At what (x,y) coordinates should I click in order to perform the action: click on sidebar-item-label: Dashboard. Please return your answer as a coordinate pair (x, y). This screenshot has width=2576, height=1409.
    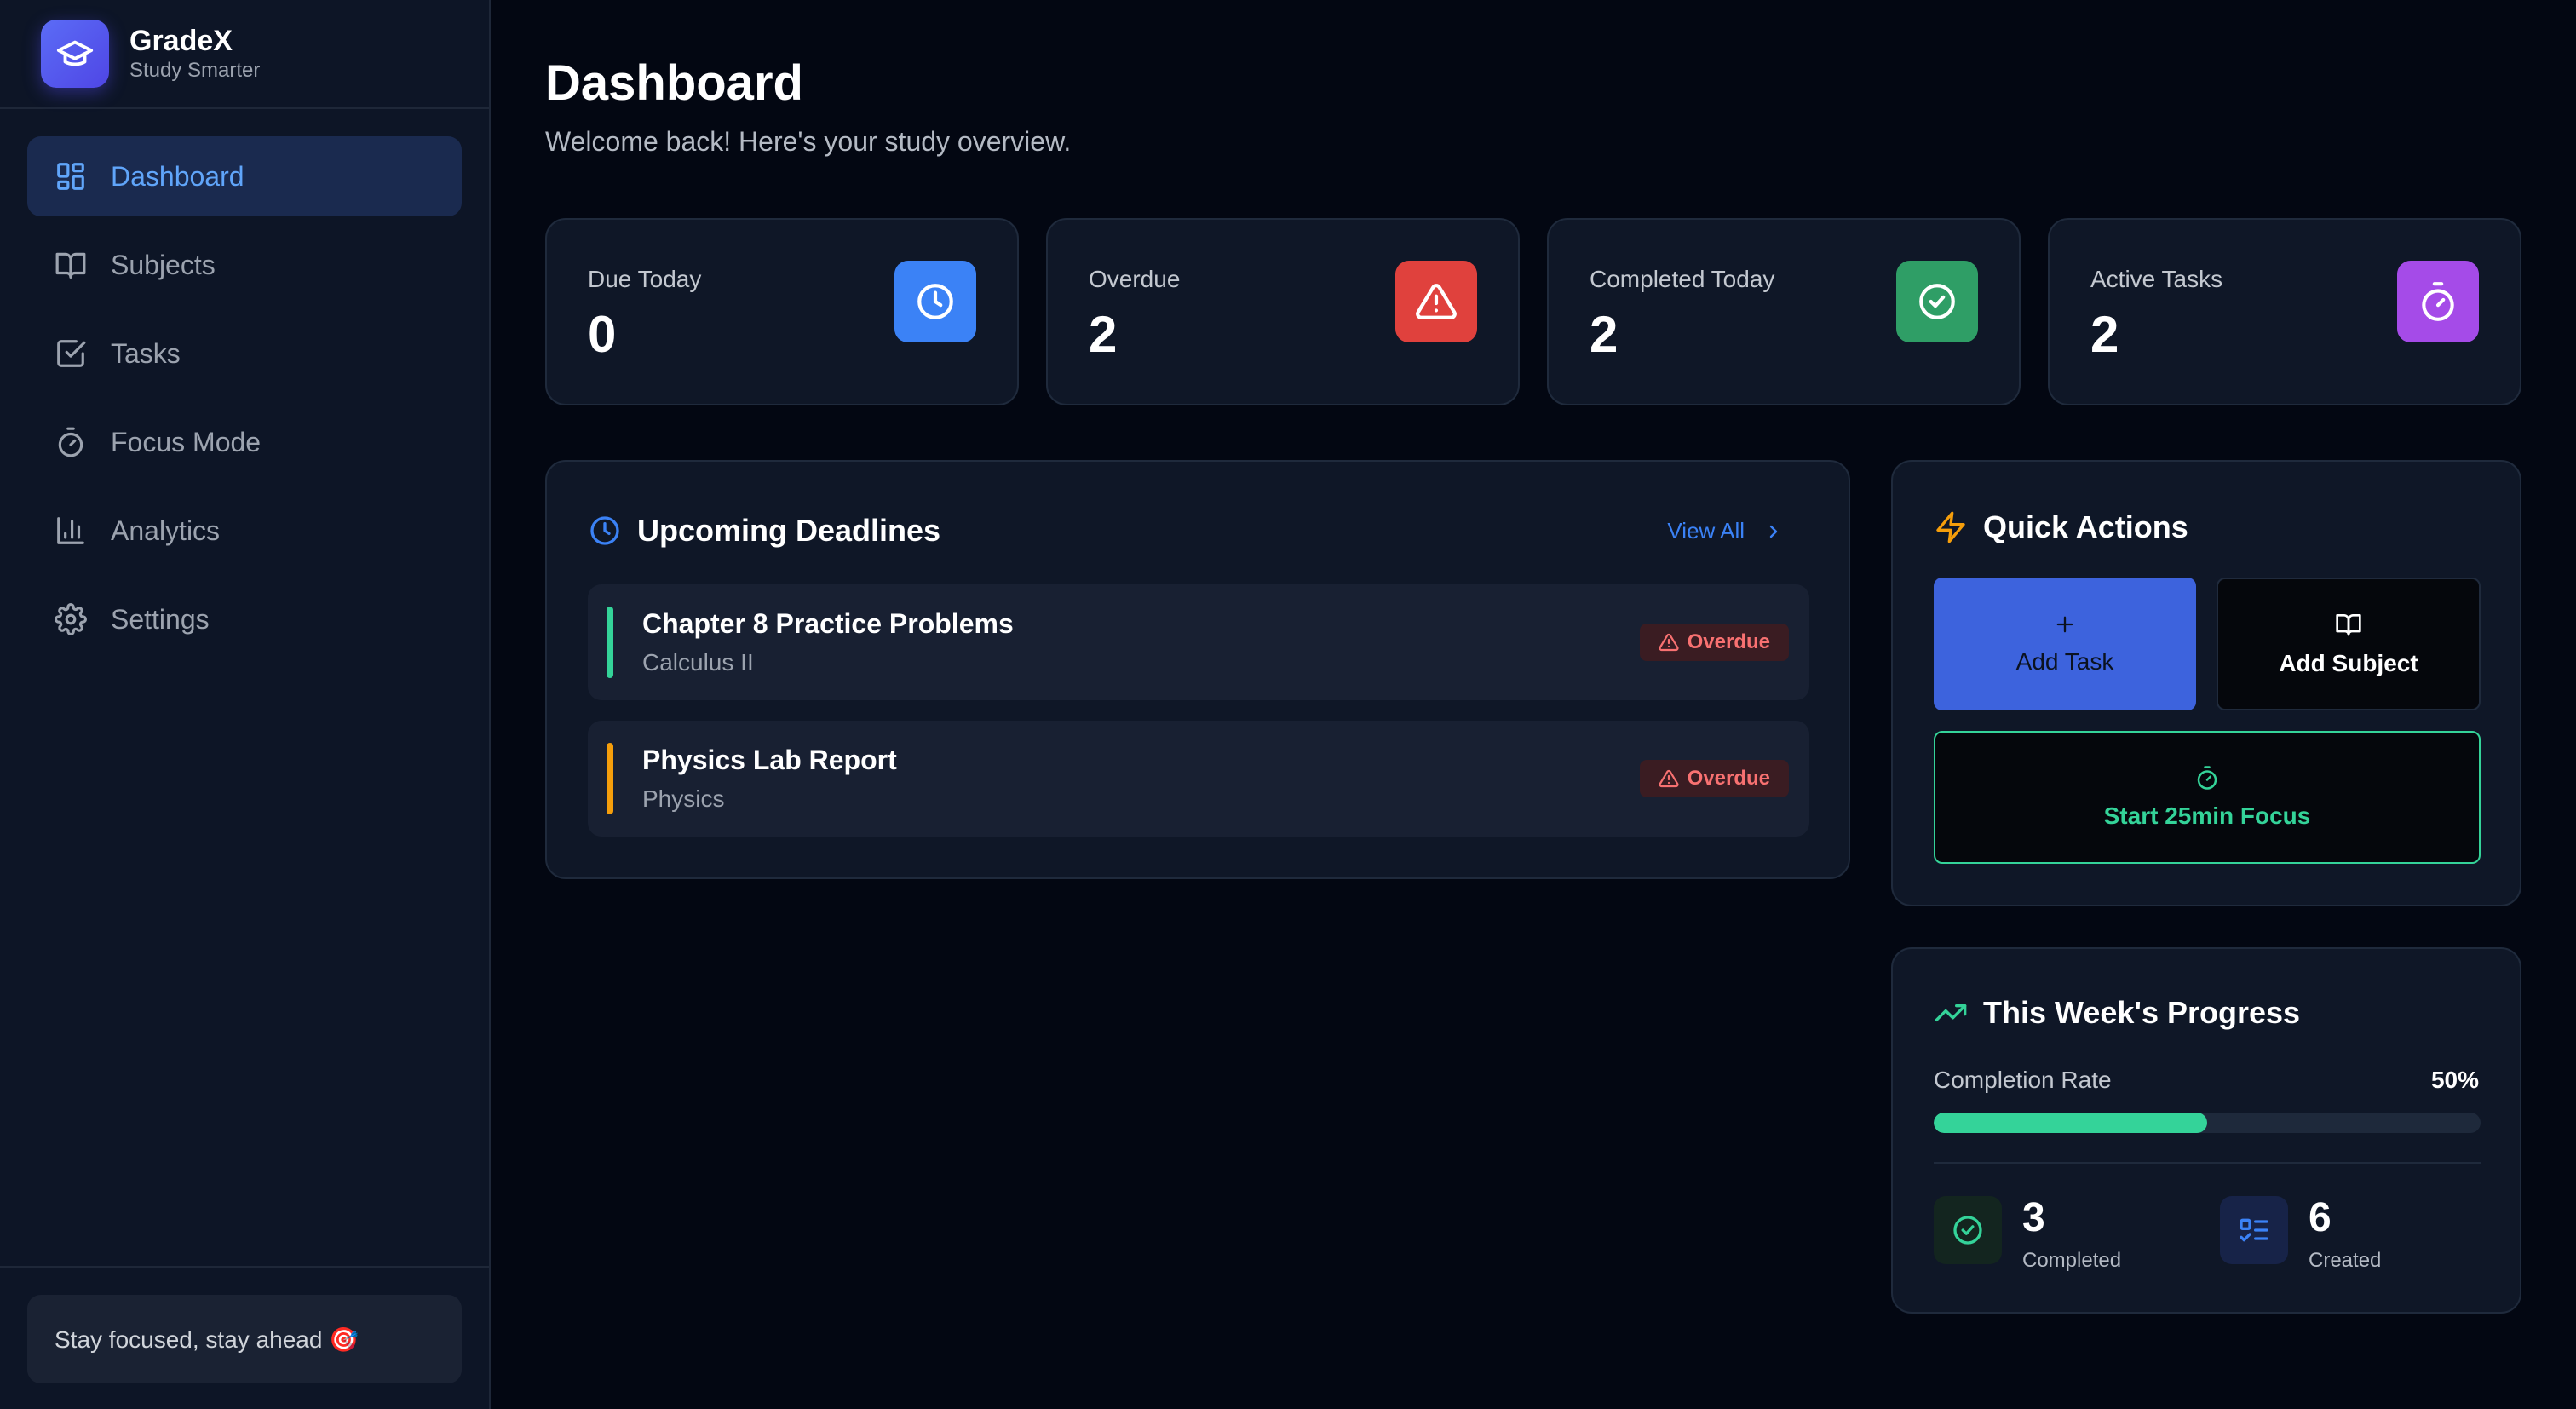
    Looking at the image, I should click on (177, 176).